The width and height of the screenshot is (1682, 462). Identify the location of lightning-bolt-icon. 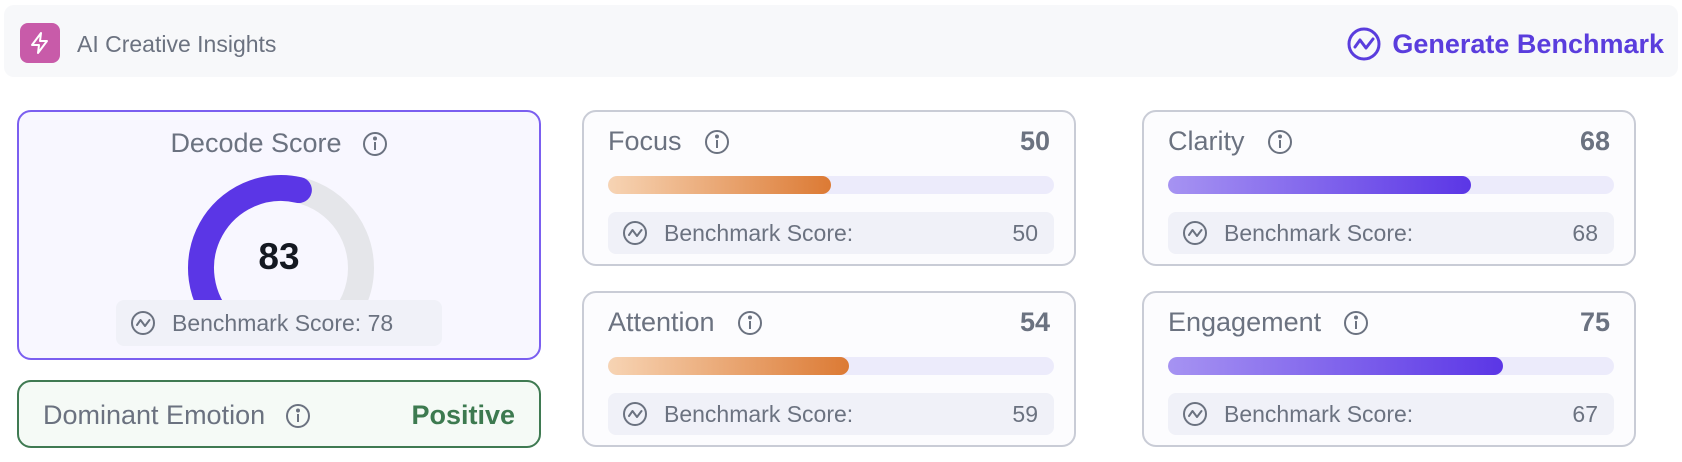
(40, 43).